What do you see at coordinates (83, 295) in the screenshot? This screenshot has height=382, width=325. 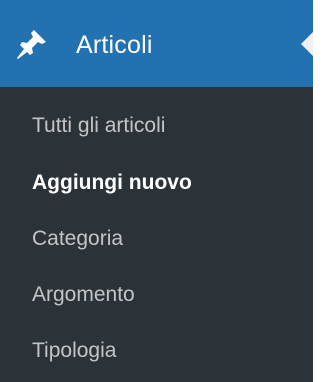 I see `submenu-item-argomento: Argomento` at bounding box center [83, 295].